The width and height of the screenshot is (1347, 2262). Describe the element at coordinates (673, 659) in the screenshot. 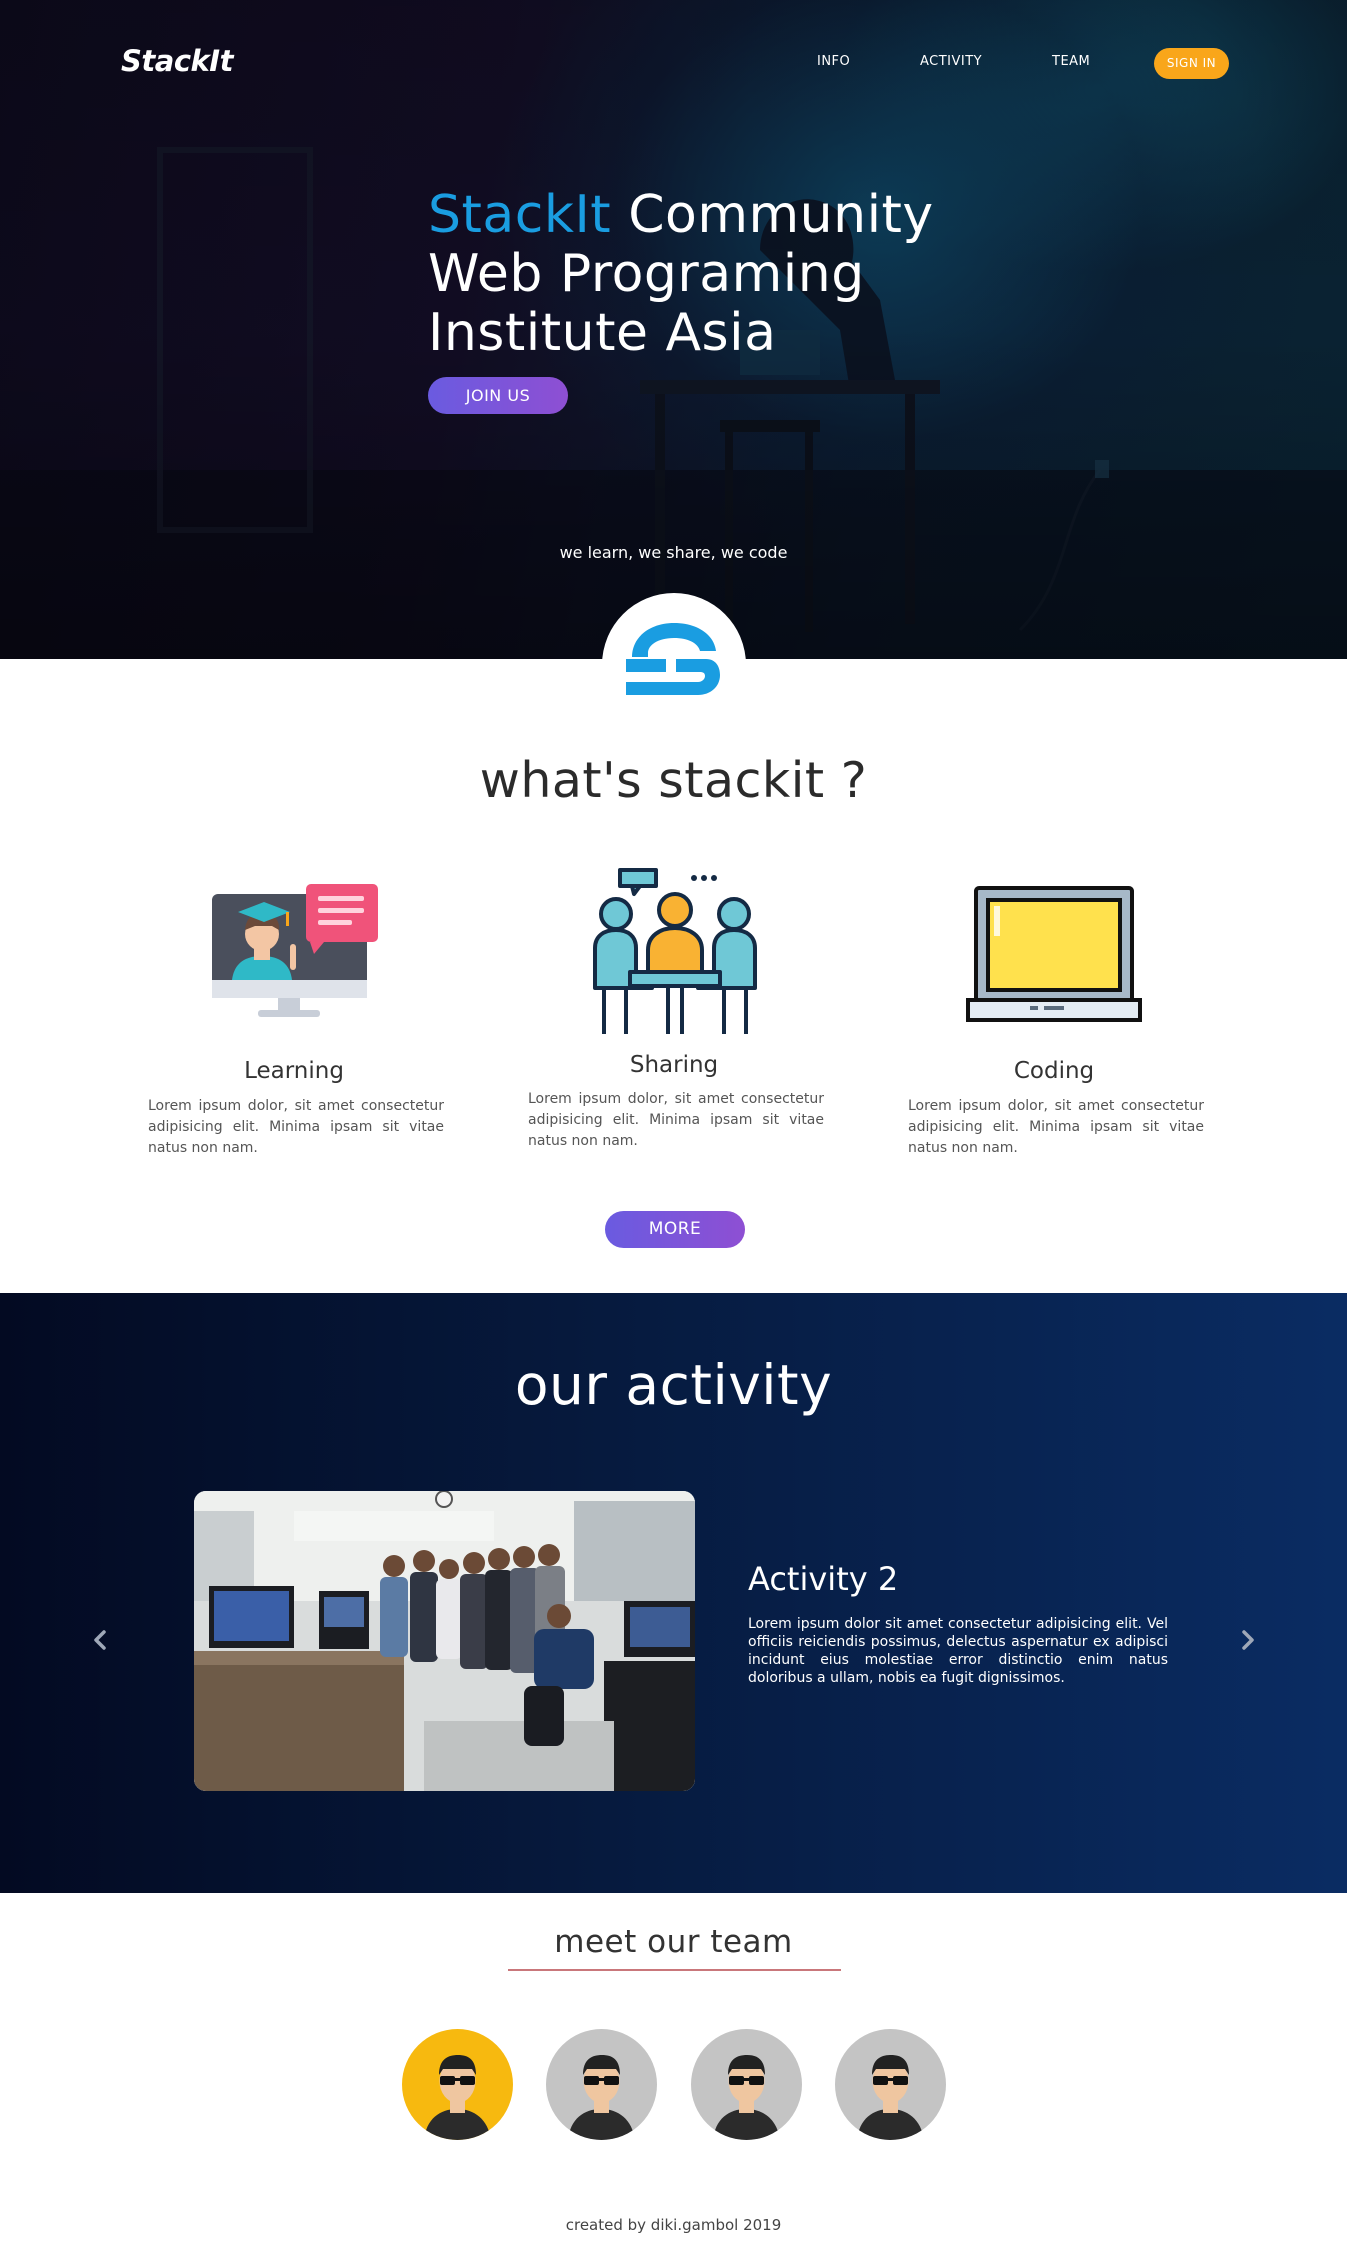

I see `stackit-logo-icon` at that location.